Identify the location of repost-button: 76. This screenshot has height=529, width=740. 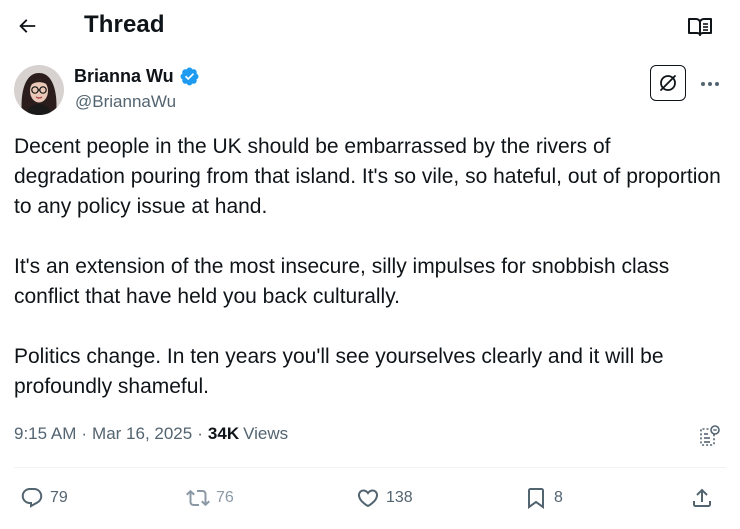
(210, 498).